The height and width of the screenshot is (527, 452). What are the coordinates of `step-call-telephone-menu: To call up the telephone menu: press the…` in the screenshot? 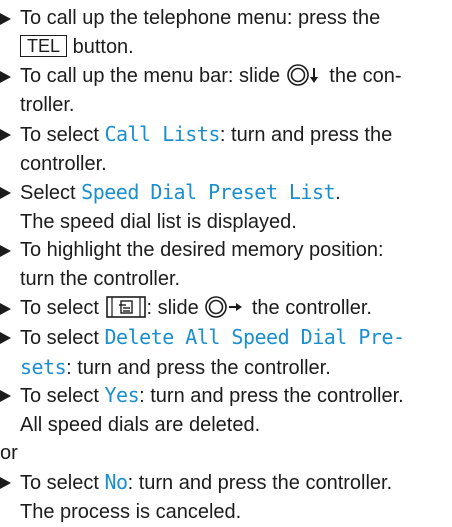 It's located at (226, 33).